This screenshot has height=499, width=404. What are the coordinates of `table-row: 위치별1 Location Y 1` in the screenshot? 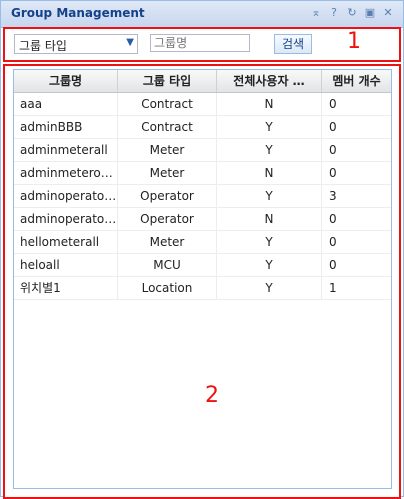 It's located at (202, 288).